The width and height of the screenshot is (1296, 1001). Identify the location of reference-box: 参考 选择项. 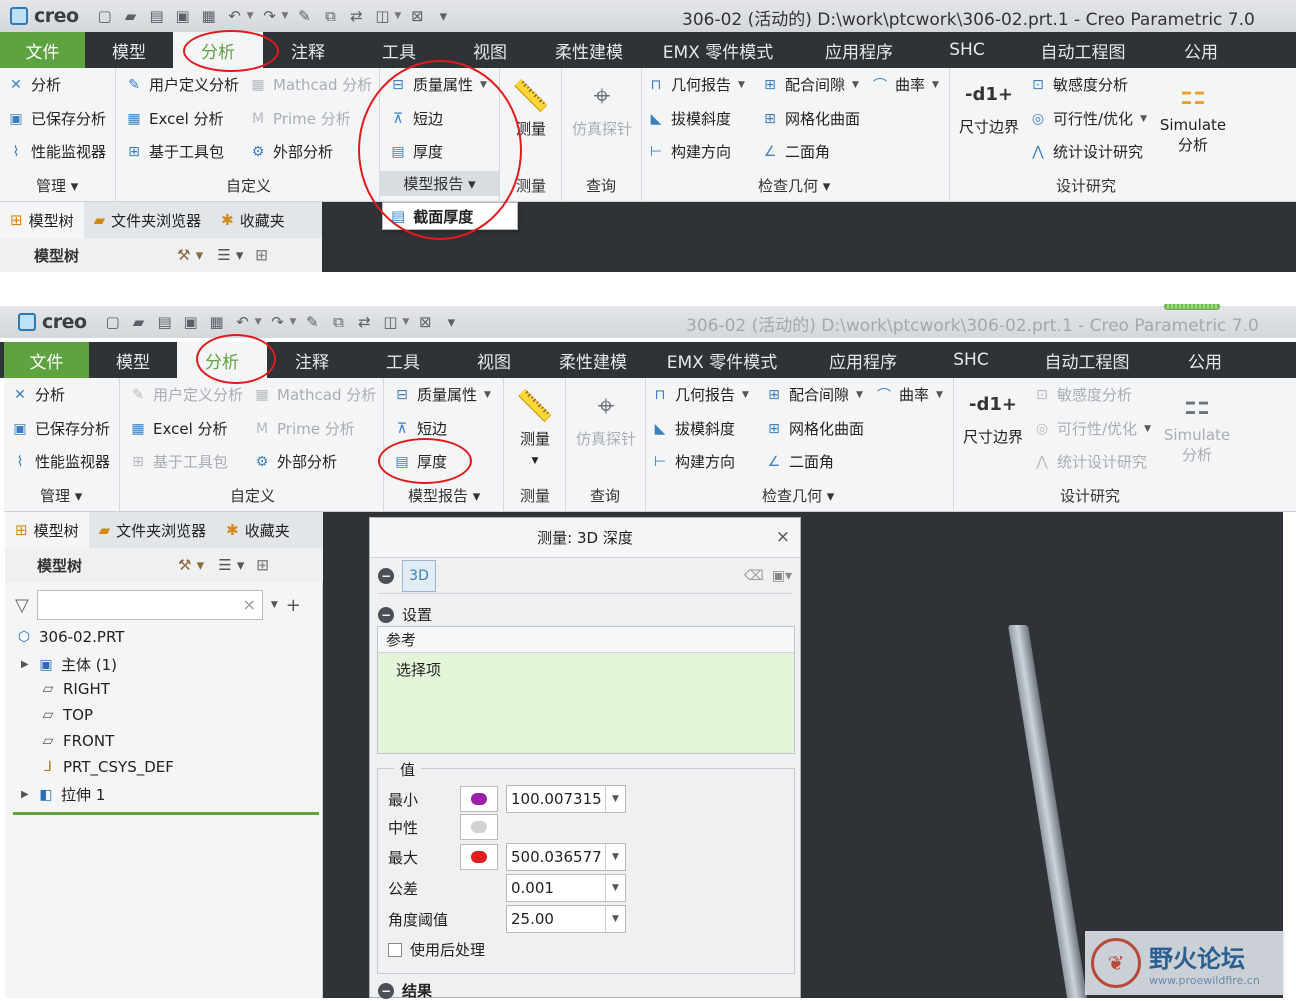
(586, 690).